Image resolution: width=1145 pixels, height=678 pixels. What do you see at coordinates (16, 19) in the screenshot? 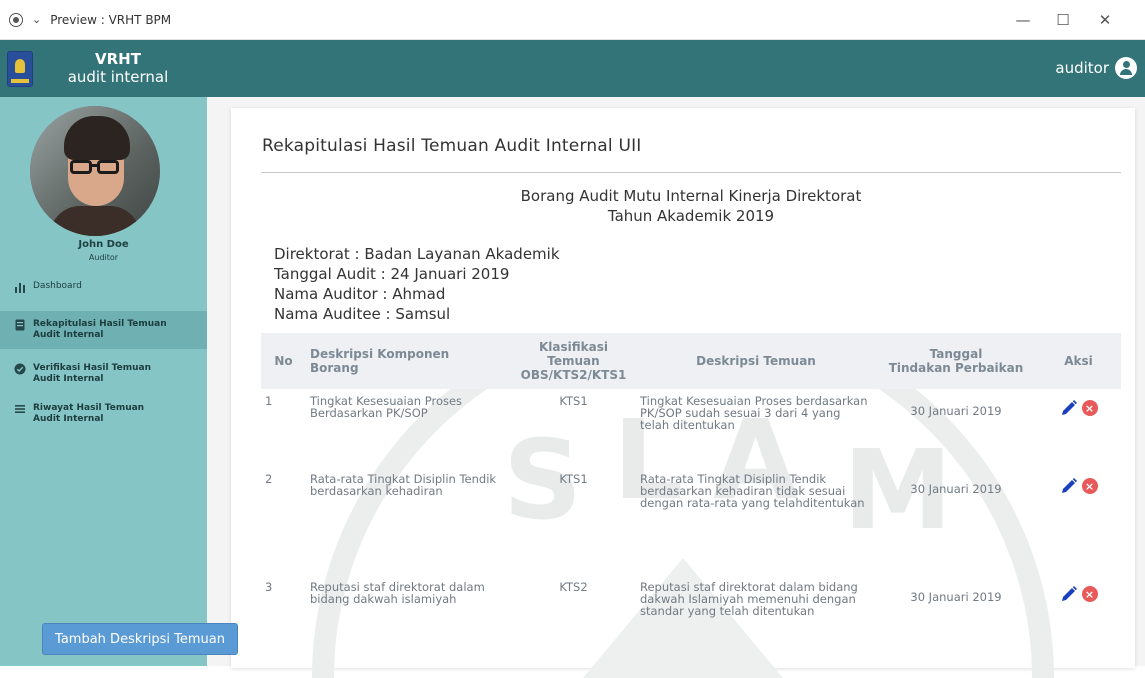
I see `window-menu-icon` at bounding box center [16, 19].